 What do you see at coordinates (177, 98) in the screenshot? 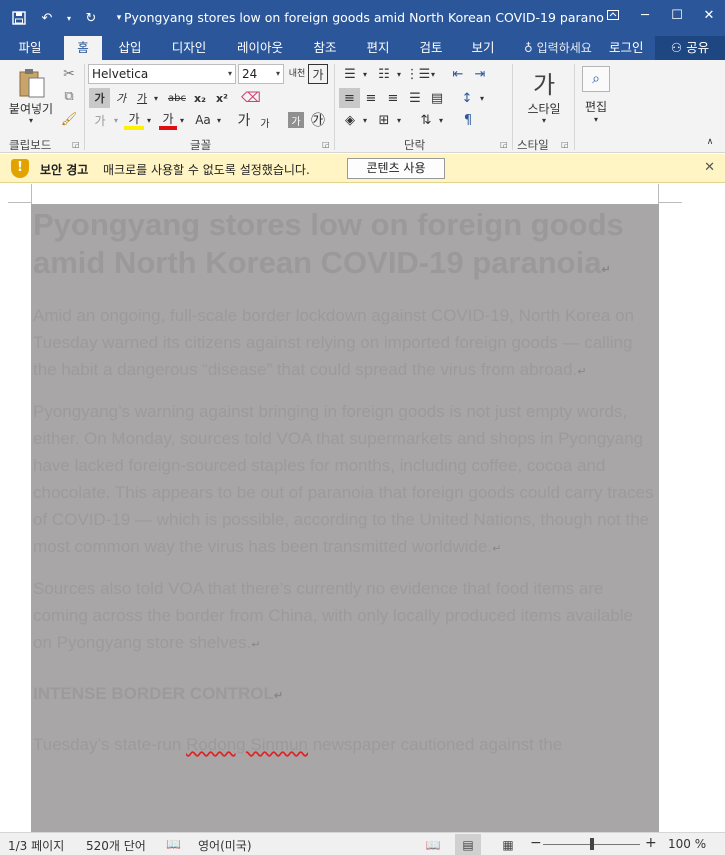
I see `strikethrough-button: abc` at bounding box center [177, 98].